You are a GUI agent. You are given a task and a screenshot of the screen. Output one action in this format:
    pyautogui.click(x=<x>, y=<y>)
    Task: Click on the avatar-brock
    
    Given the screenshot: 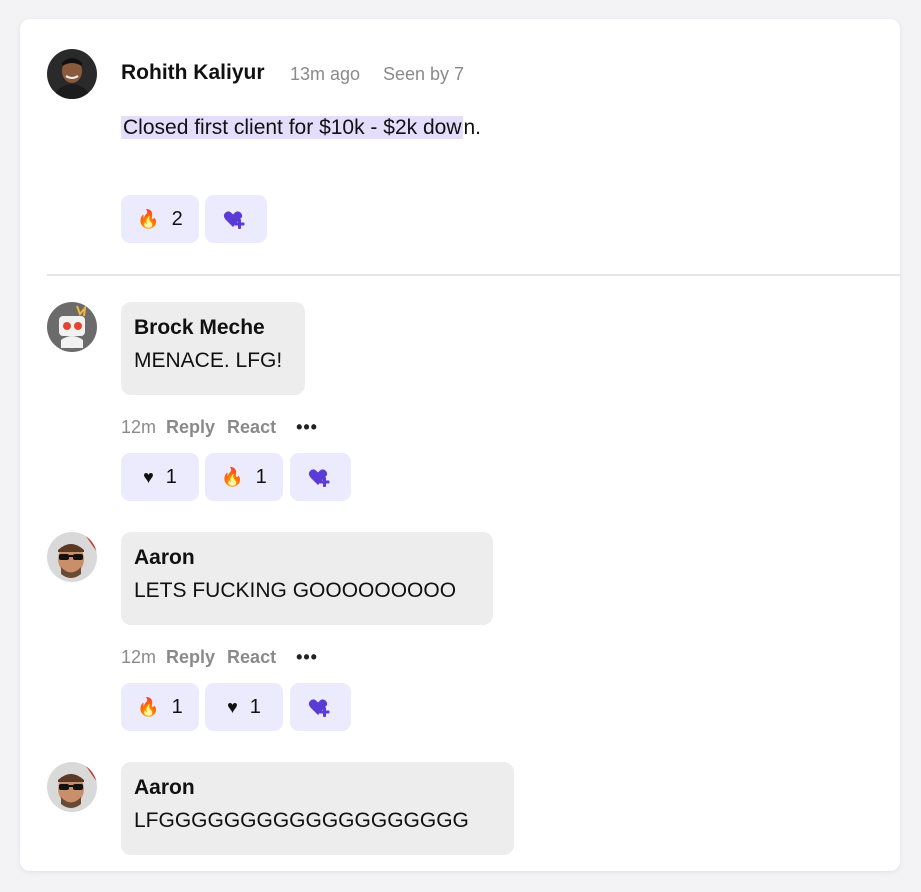 What is the action you would take?
    pyautogui.click(x=72, y=327)
    